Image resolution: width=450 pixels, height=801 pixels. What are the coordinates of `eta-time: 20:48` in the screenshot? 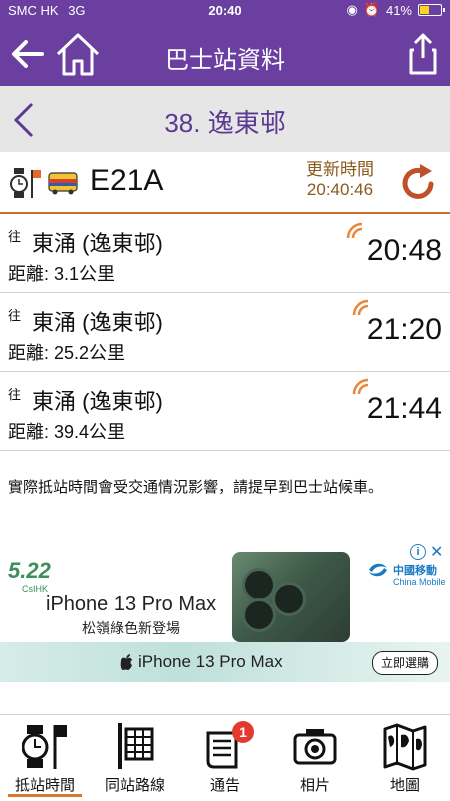 It's located at (404, 250).